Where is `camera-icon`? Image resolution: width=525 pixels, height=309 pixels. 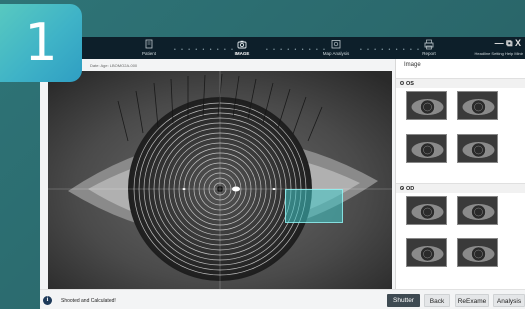
camera-icon is located at coordinates (242, 44).